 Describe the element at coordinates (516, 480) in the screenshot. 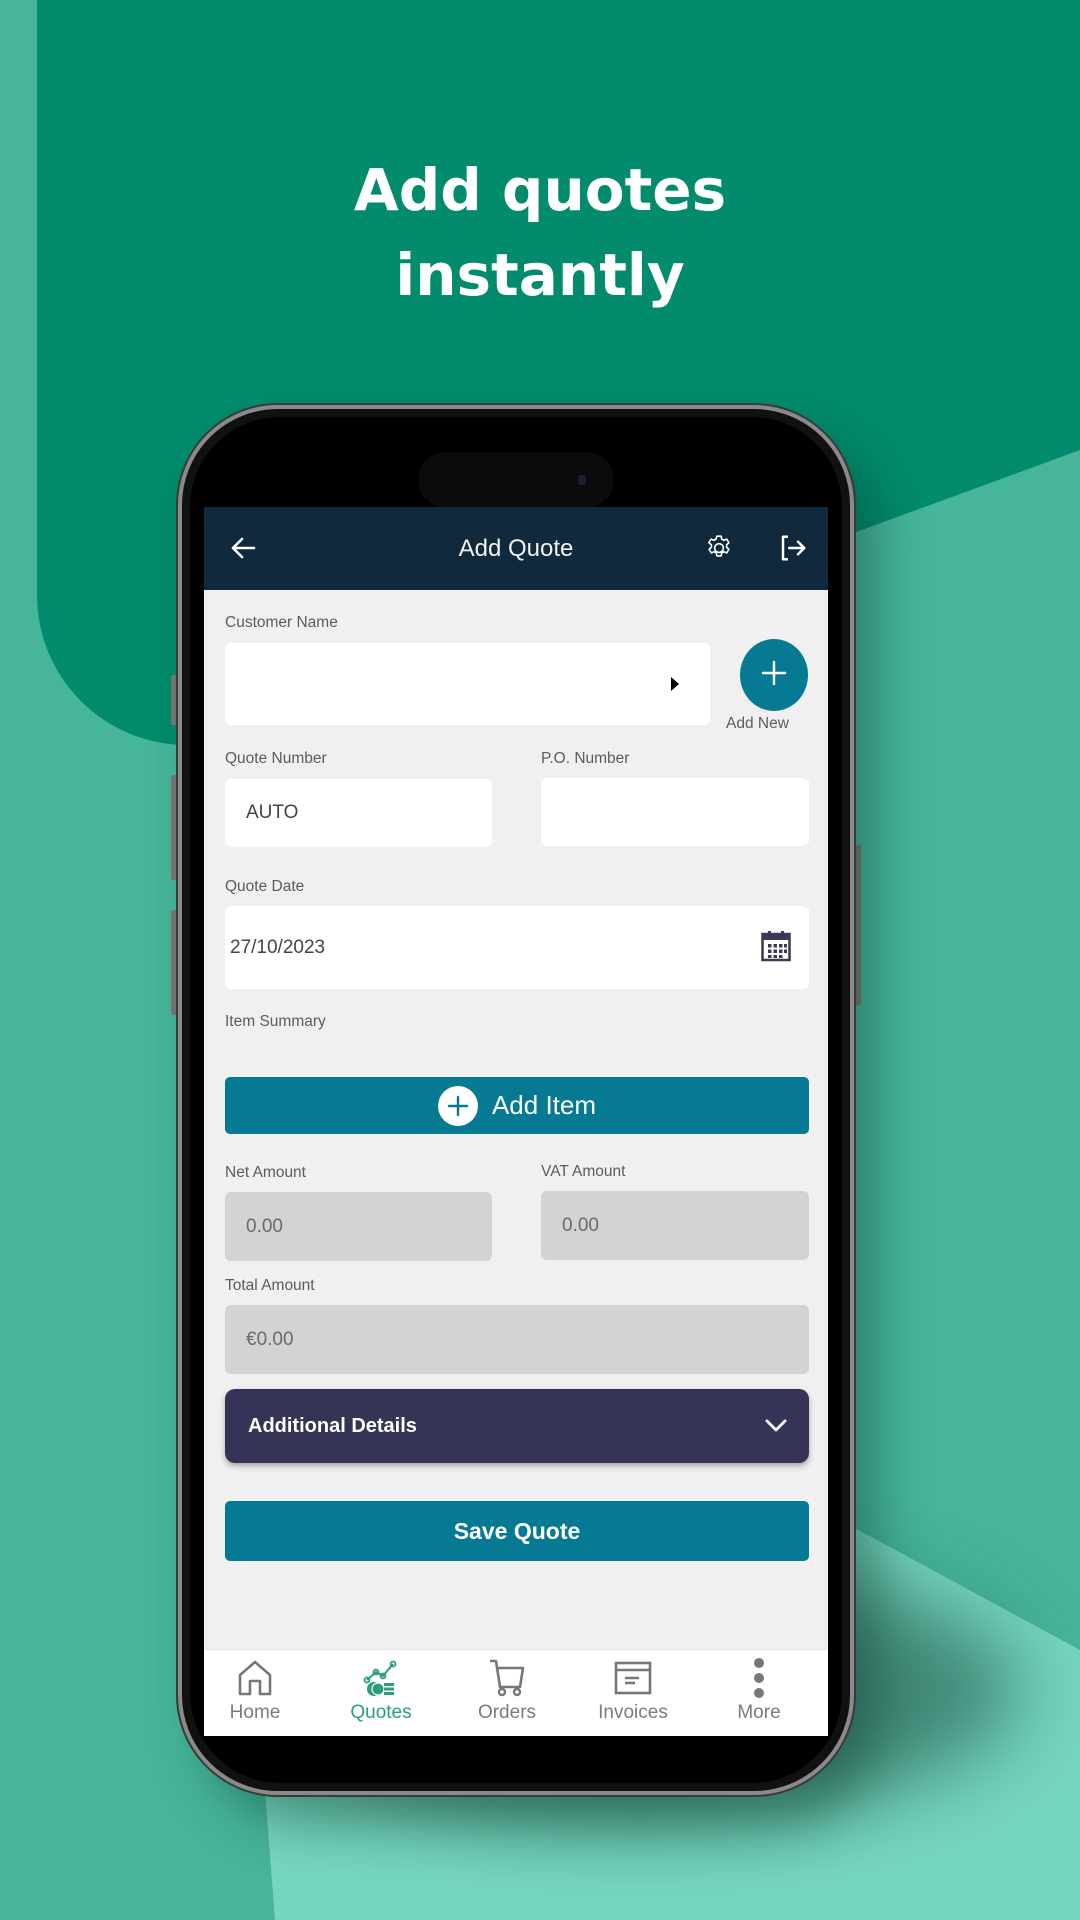

I see `dynamic-island` at that location.